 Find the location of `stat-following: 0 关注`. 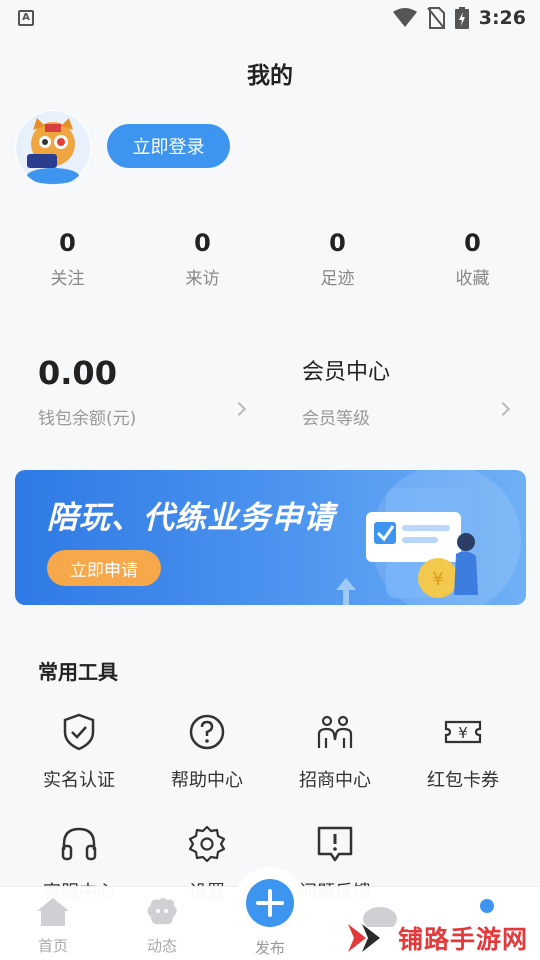

stat-following: 0 关注 is located at coordinates (67, 258).